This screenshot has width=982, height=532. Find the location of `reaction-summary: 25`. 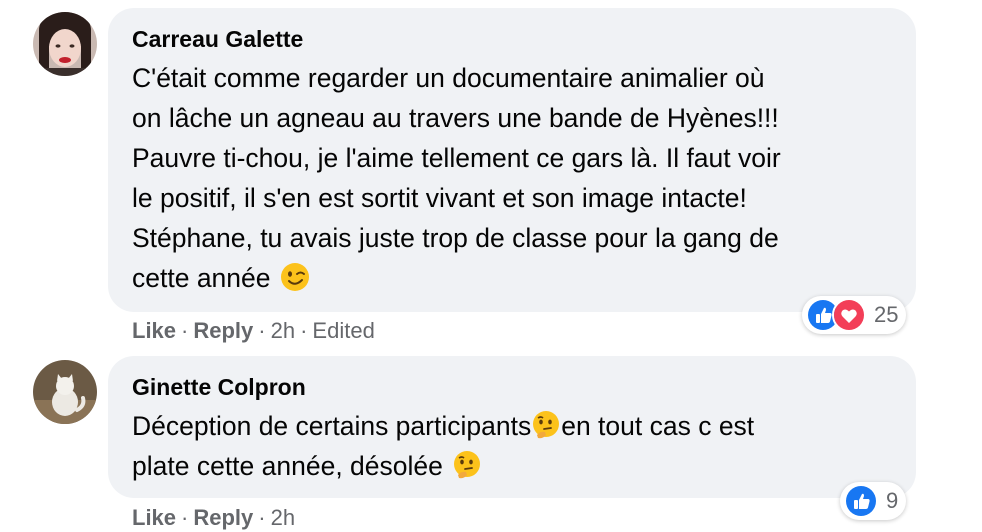

reaction-summary: 25 is located at coordinates (854, 315).